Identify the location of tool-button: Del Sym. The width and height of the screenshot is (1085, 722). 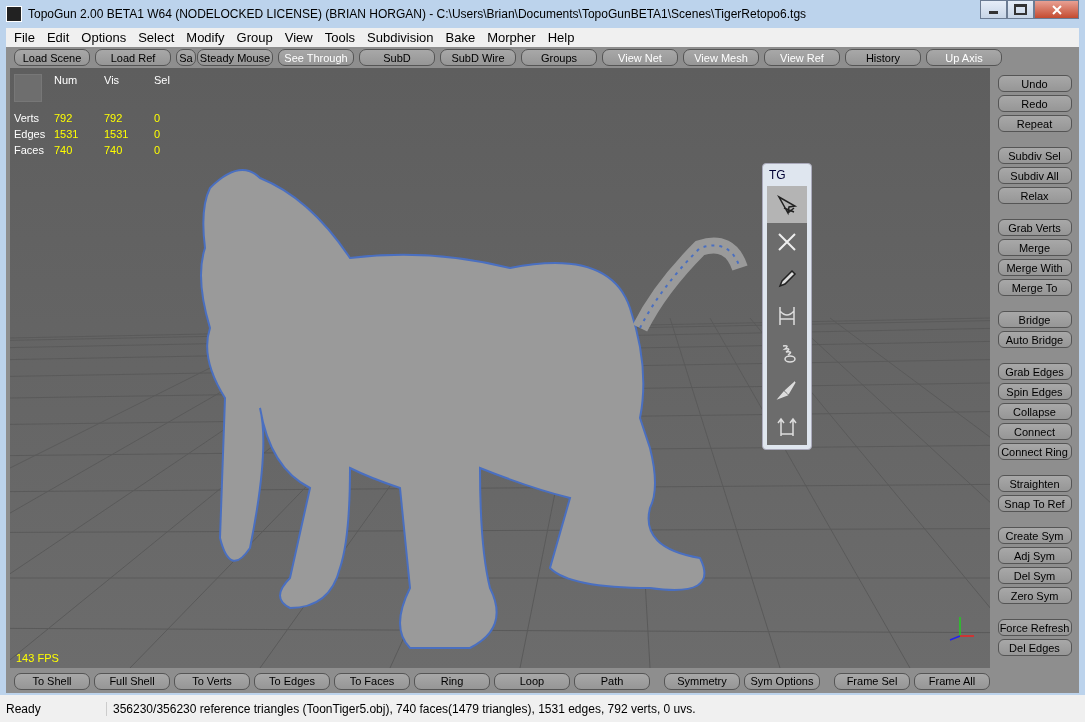
(1034, 575).